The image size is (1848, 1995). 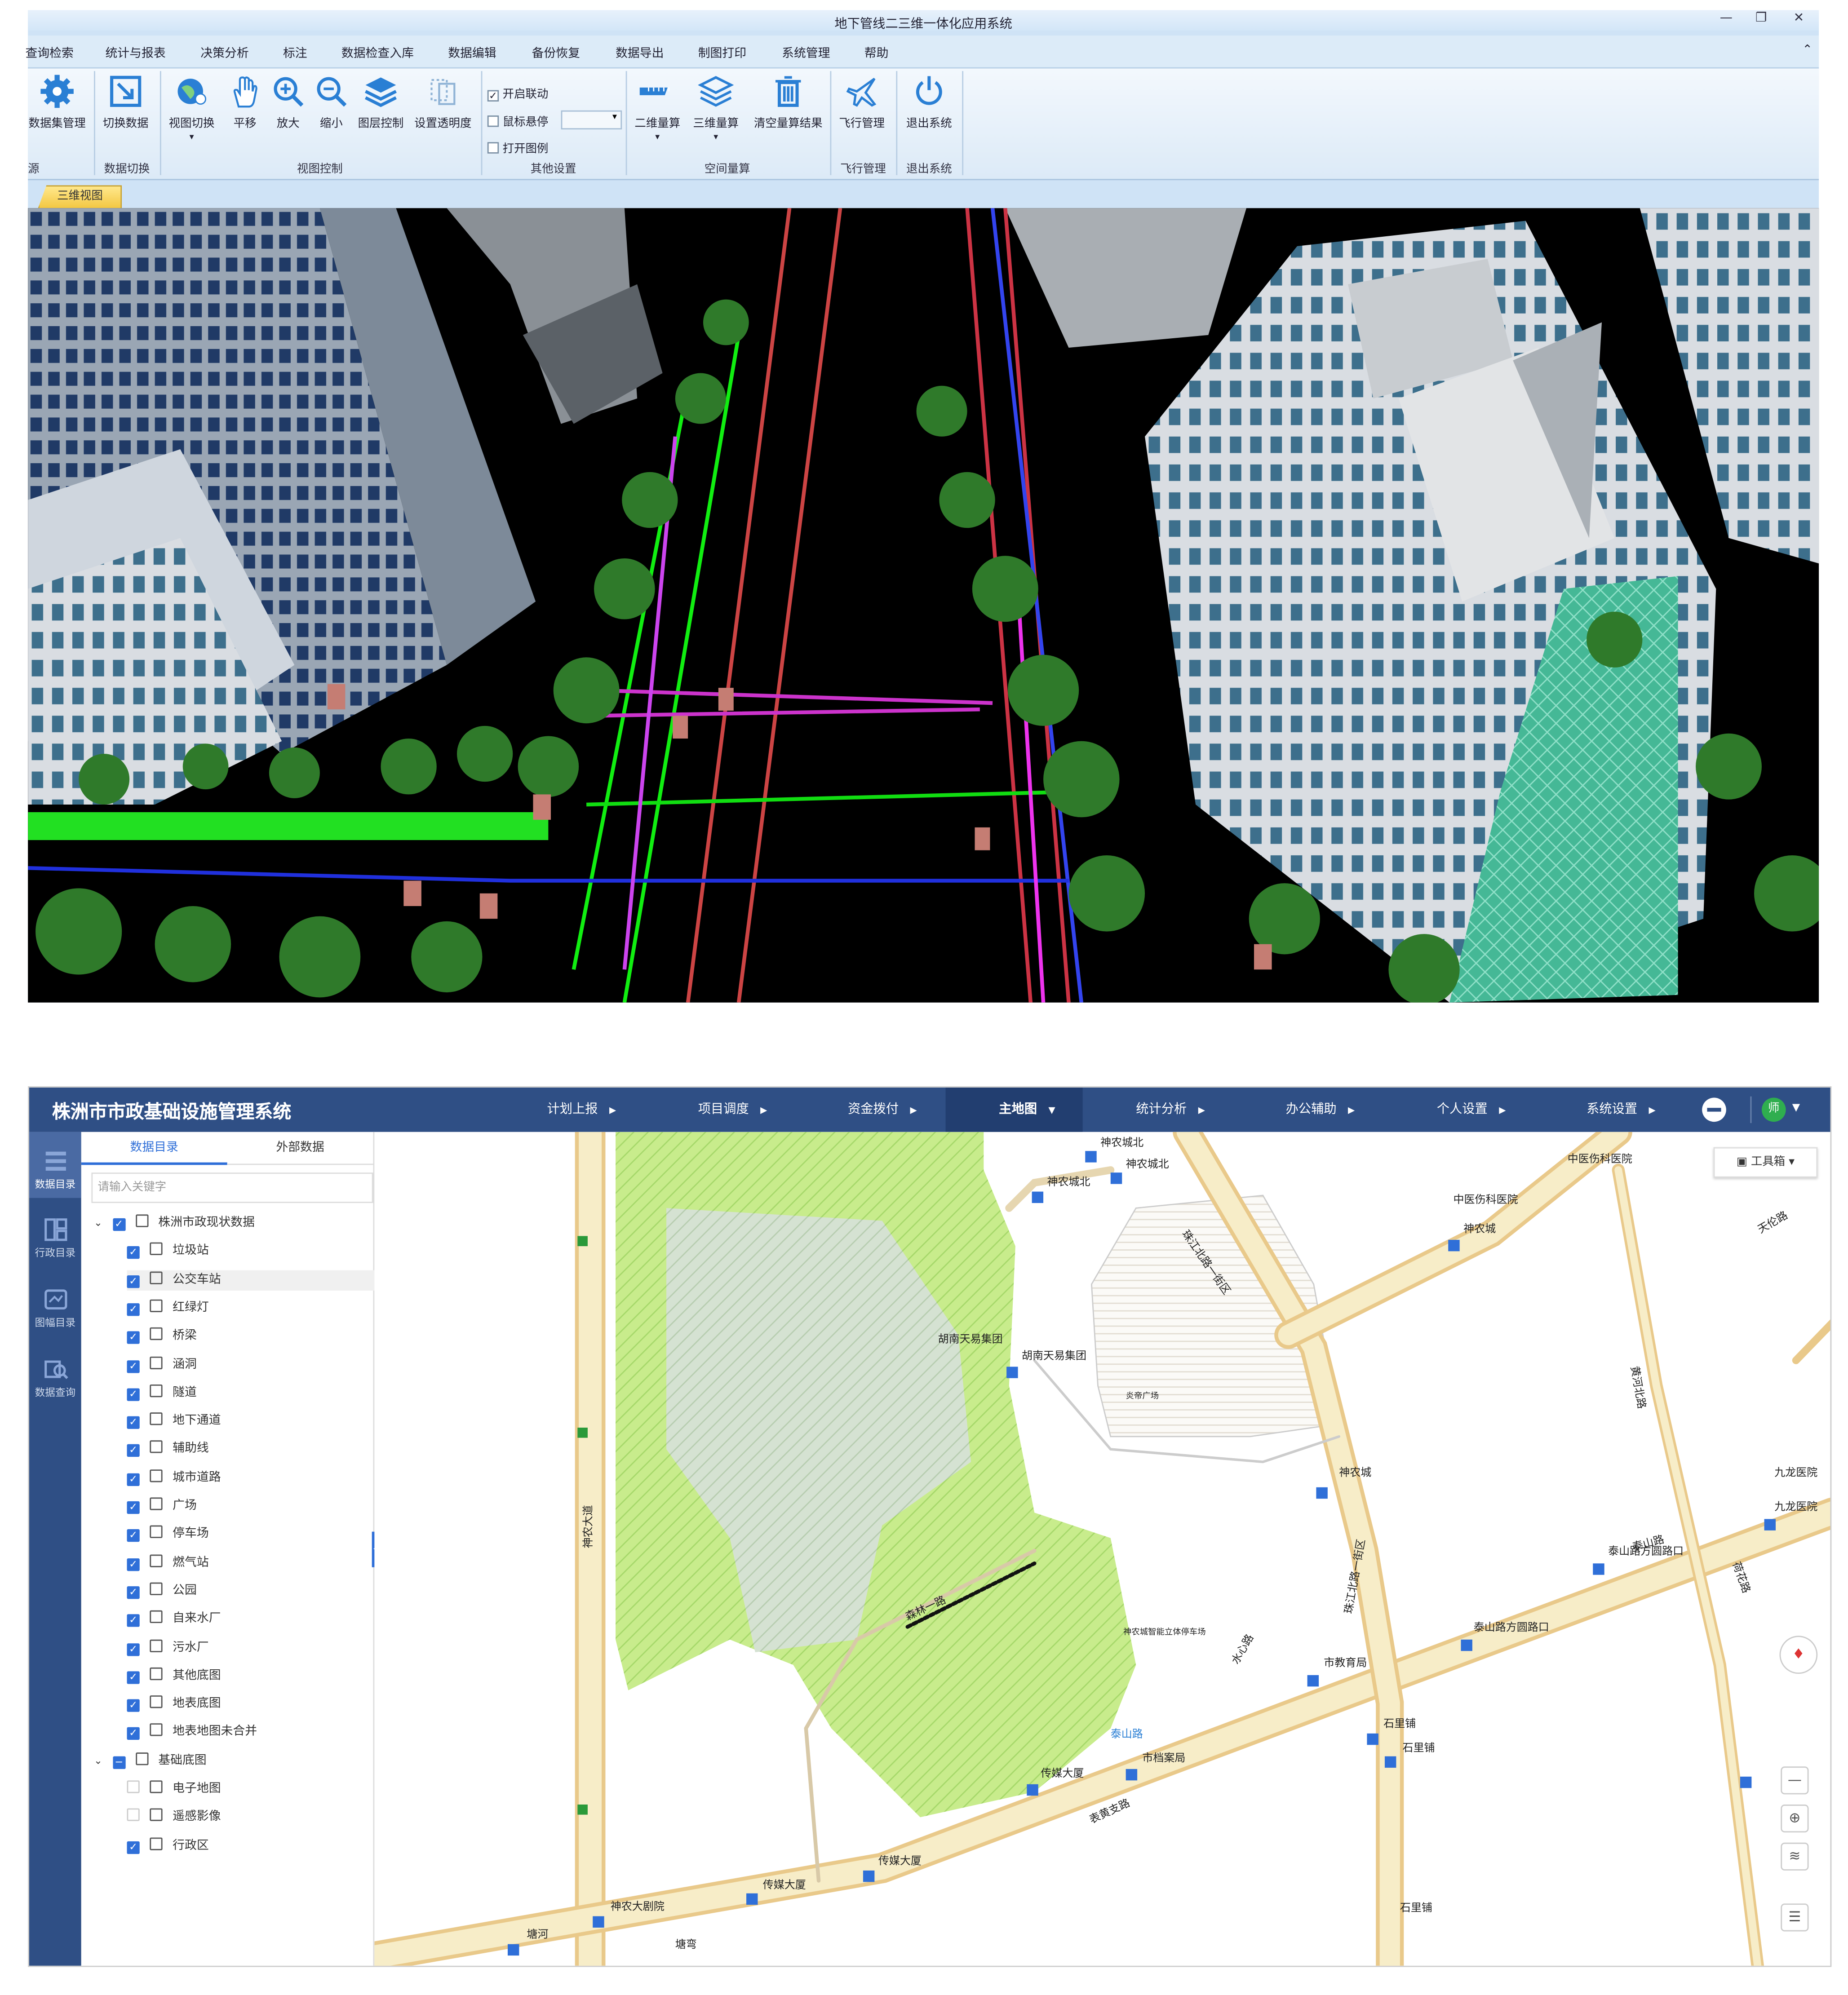 What do you see at coordinates (1027, 1110) in the screenshot?
I see `nav-main-map: 主地图 ▼` at bounding box center [1027, 1110].